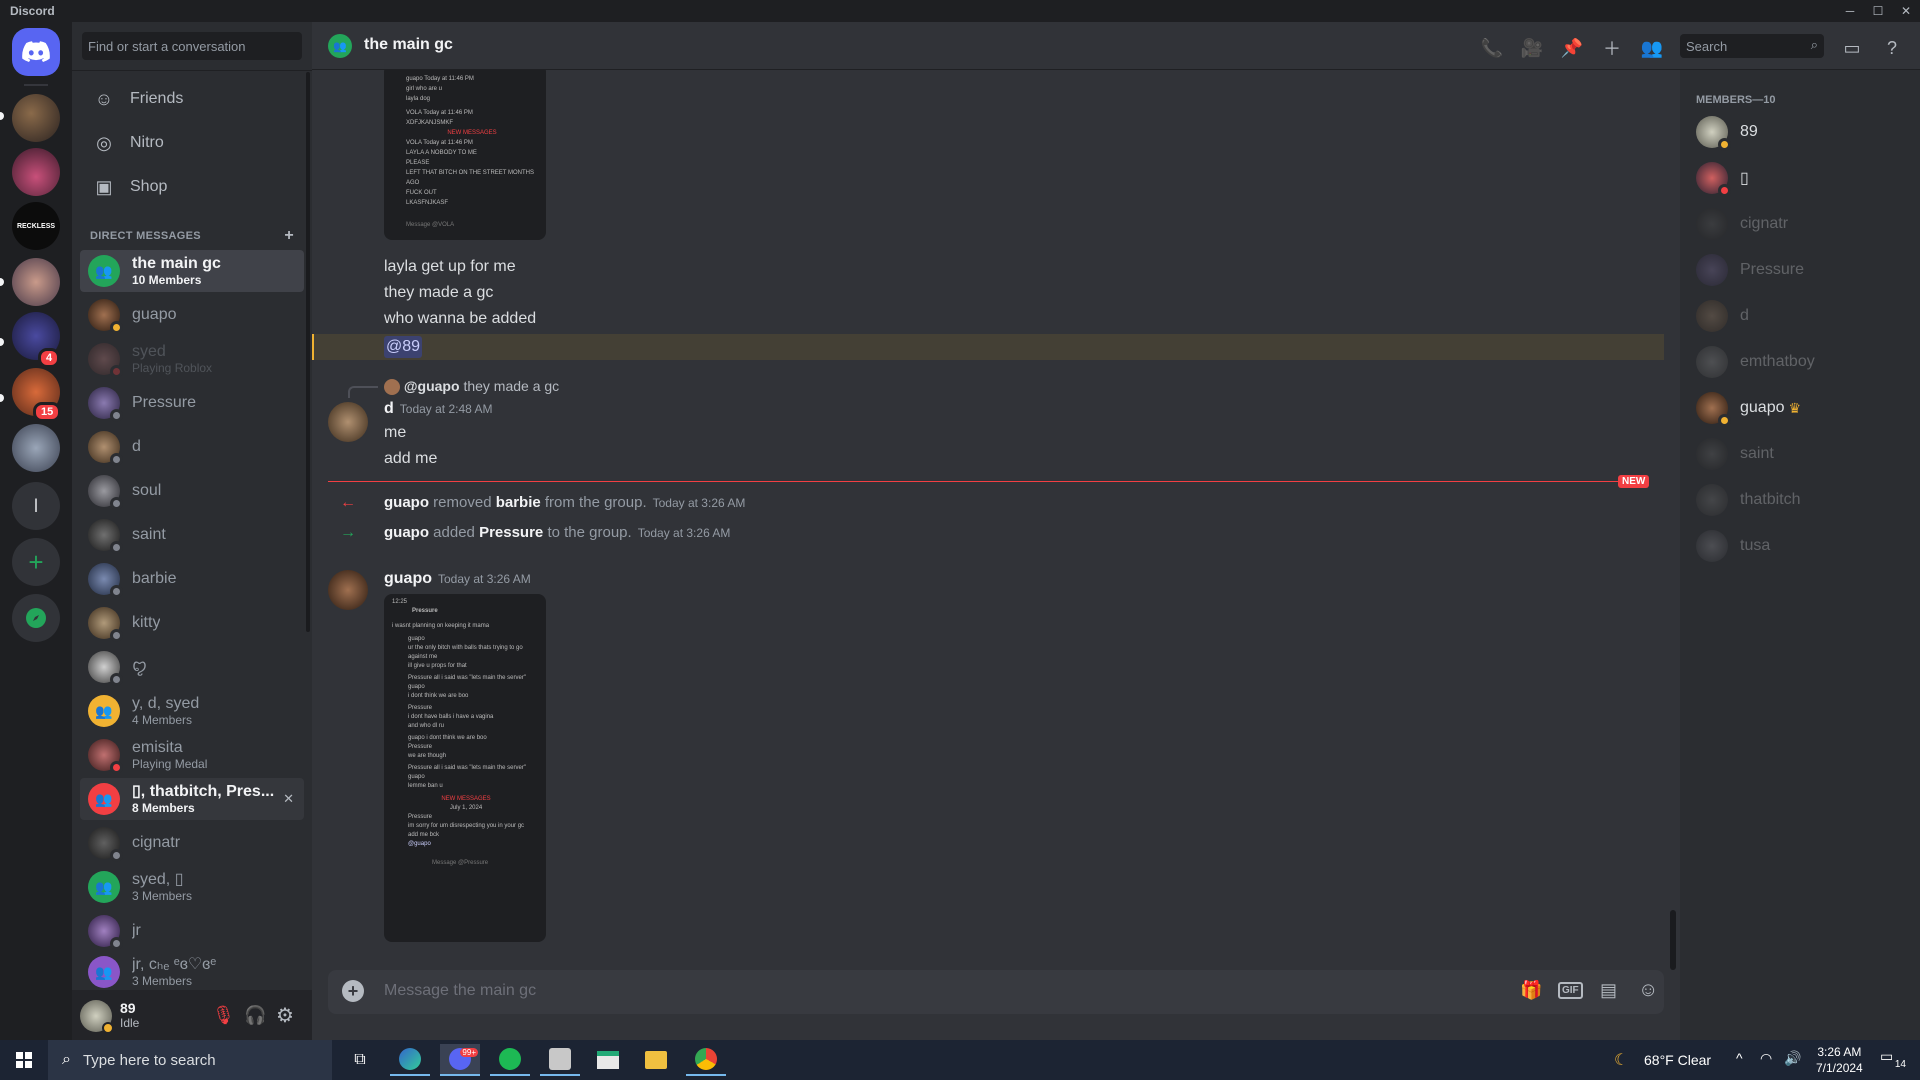  What do you see at coordinates (511, 532) in the screenshot?
I see `system-target: Pressure` at bounding box center [511, 532].